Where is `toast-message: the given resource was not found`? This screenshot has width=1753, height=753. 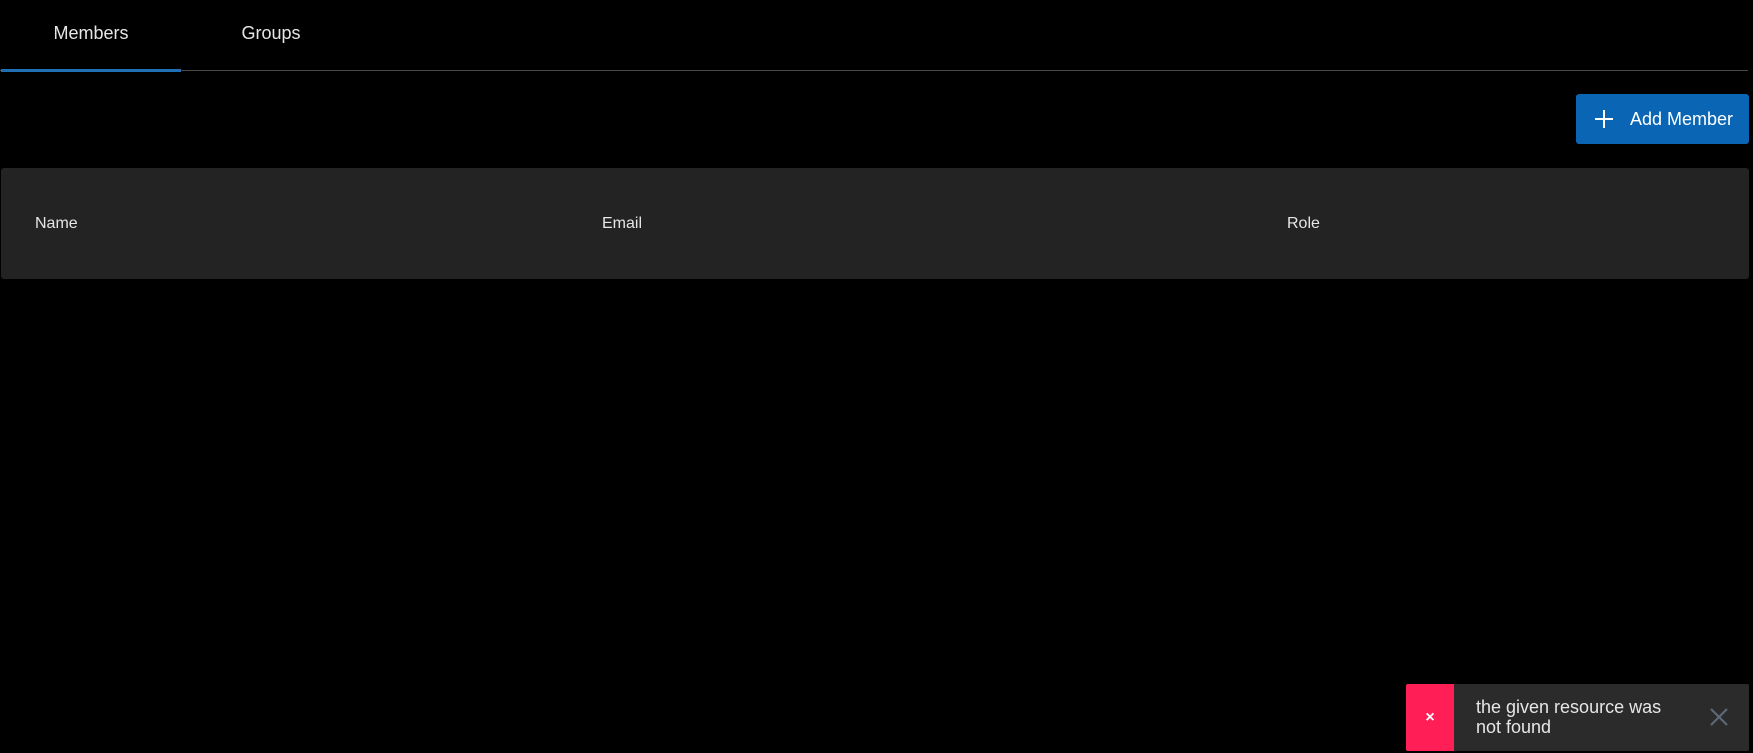 toast-message: the given resource was not found is located at coordinates (1569, 717).